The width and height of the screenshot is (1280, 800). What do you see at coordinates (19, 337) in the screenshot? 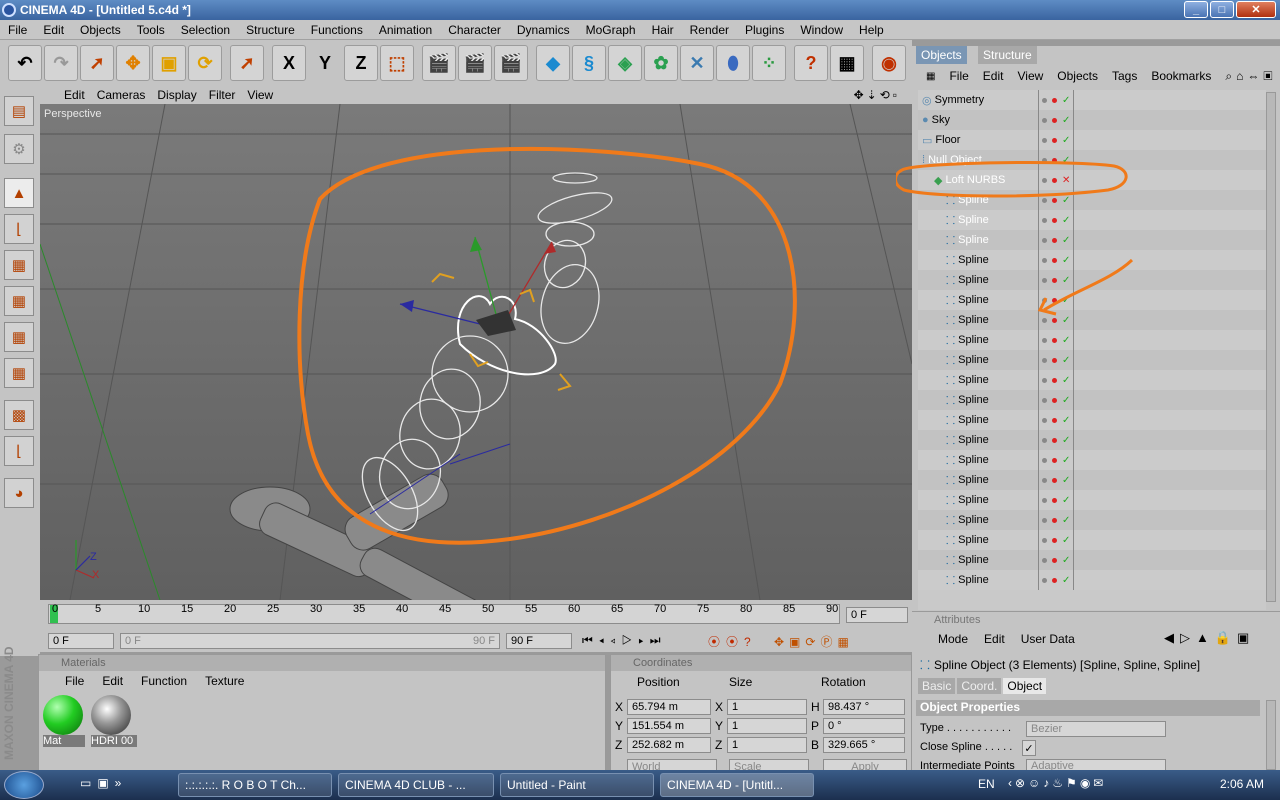
I see `polygons-mode-icon: ▦` at bounding box center [19, 337].